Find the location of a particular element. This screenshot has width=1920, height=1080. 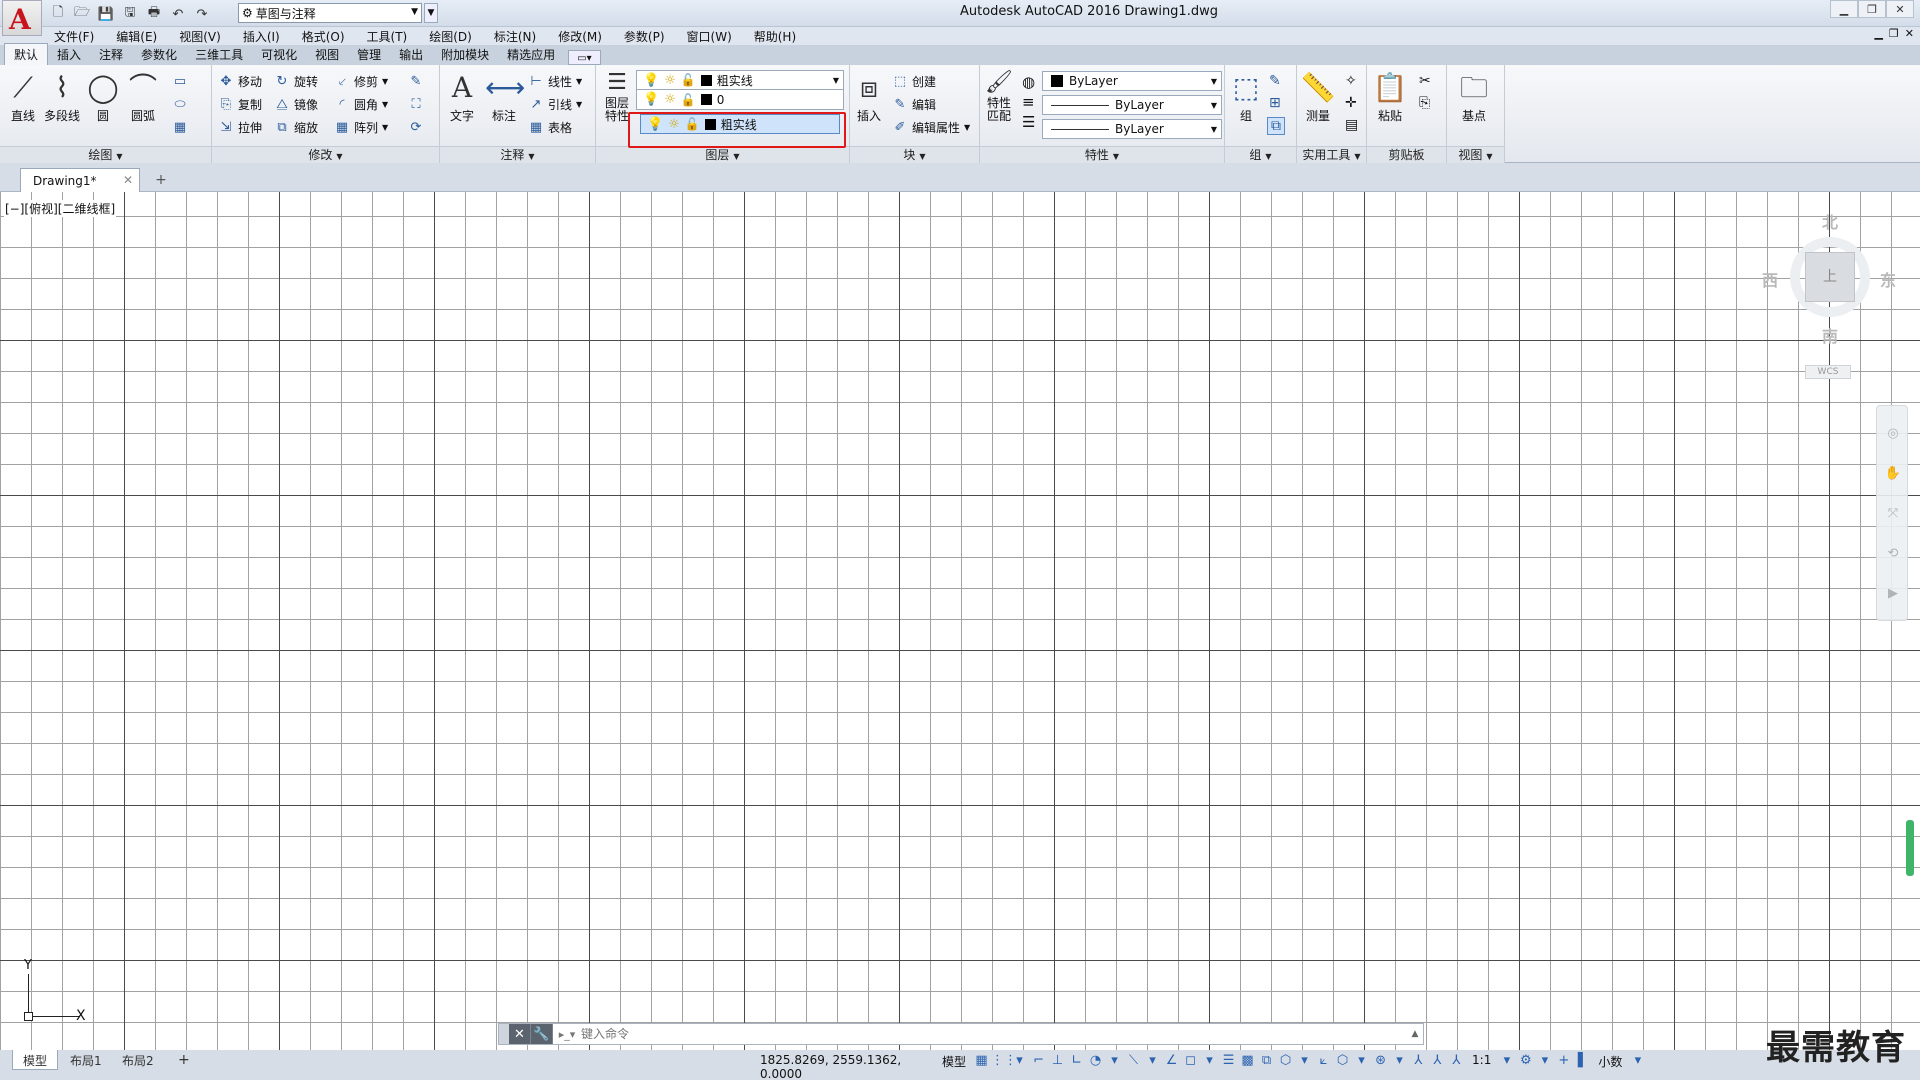

menu-file: 文件(F) is located at coordinates (74, 36).